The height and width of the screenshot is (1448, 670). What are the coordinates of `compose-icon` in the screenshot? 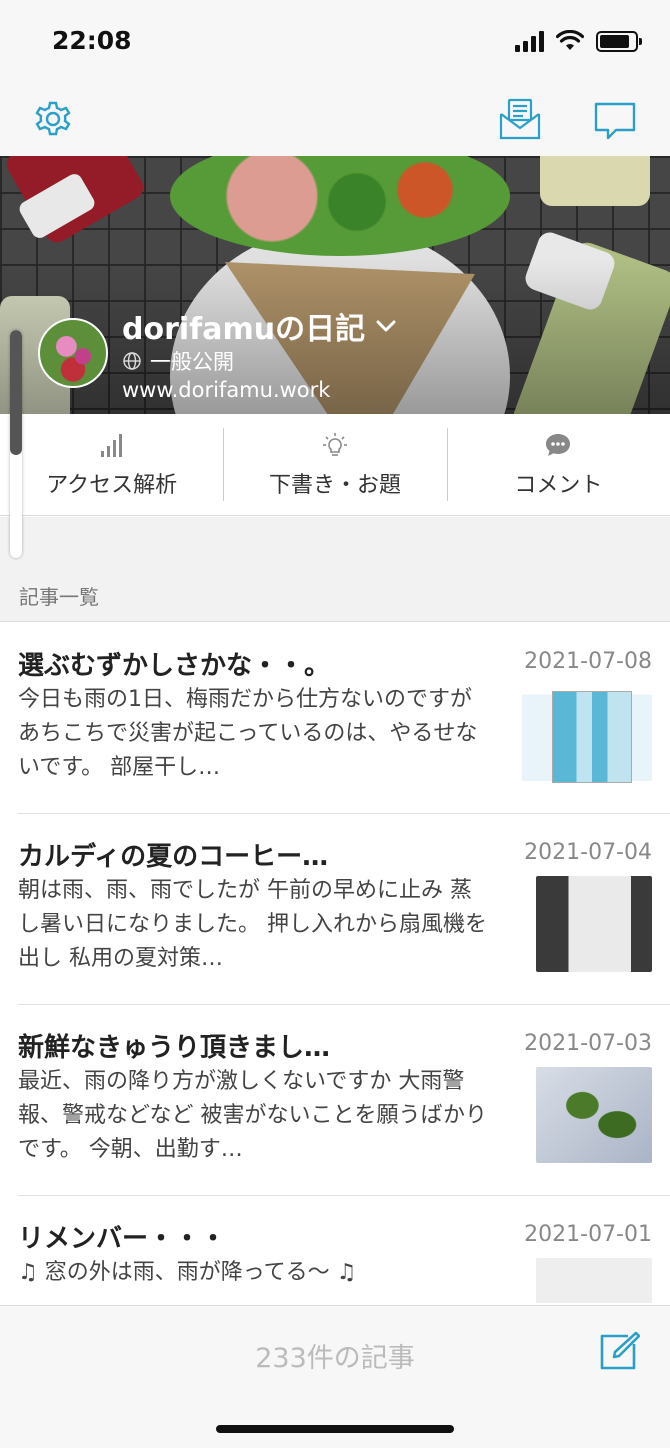 It's located at (619, 1351).